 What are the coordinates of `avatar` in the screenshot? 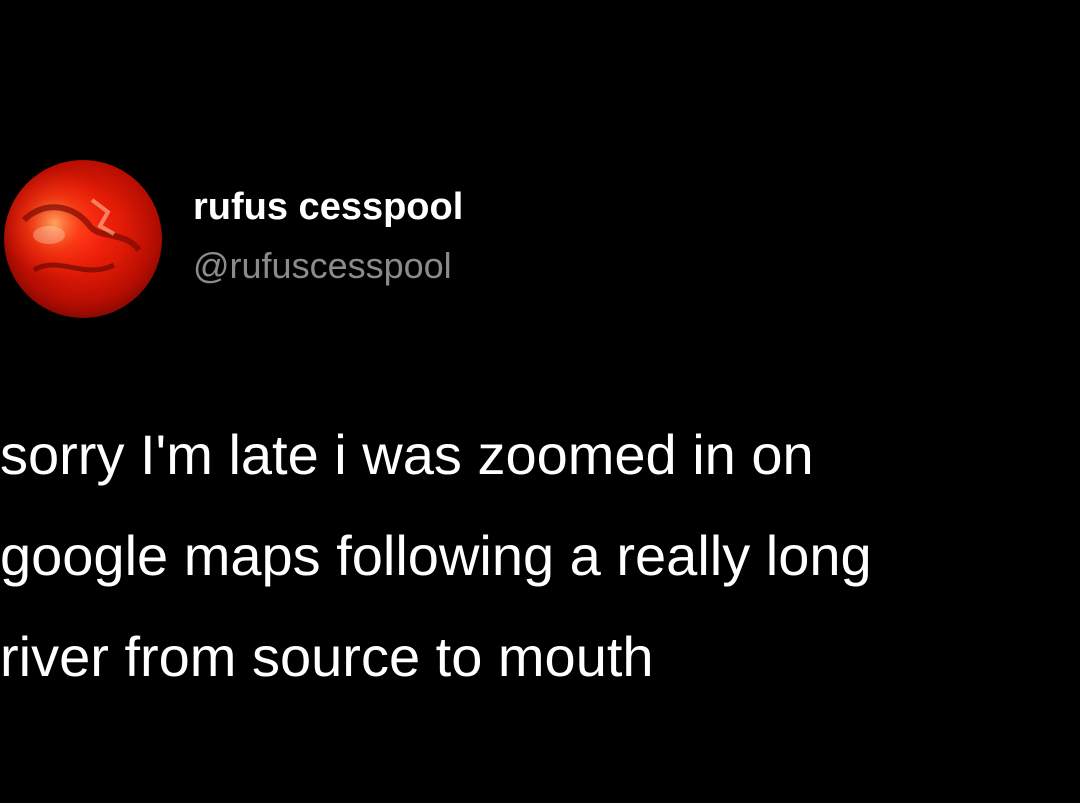 It's located at (83, 239).